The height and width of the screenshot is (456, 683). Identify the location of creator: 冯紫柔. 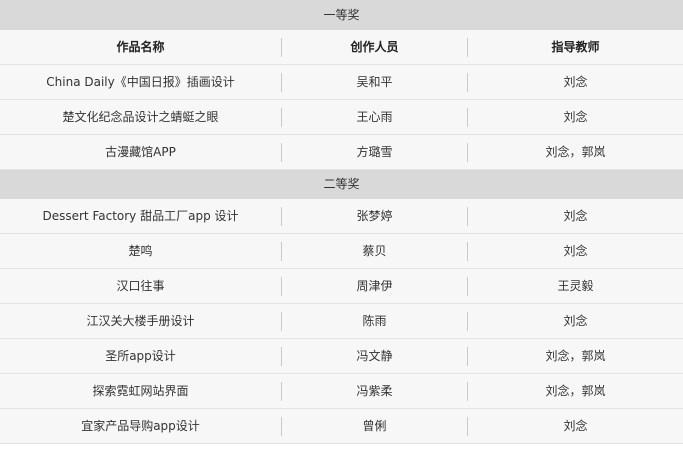
(374, 391).